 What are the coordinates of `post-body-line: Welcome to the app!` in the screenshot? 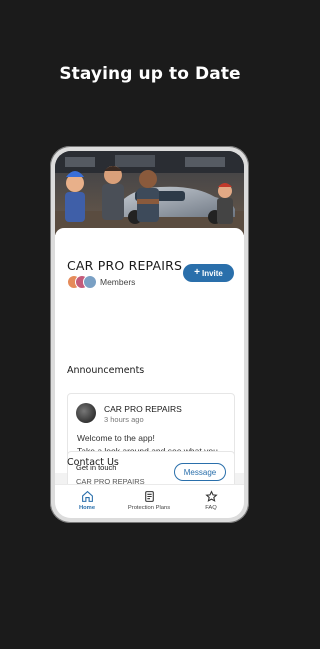 It's located at (116, 438).